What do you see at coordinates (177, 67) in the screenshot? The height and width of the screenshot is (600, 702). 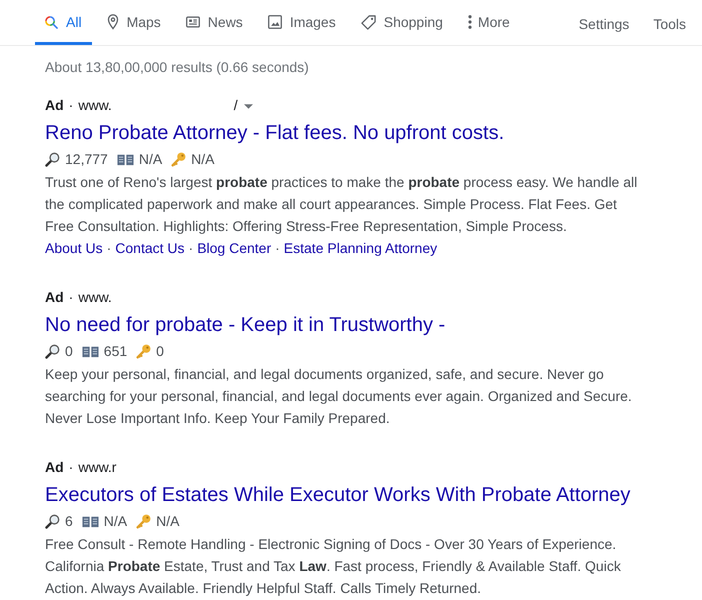 I see `result-stats: About 13,80,00,000 results (0.66 seconds)` at bounding box center [177, 67].